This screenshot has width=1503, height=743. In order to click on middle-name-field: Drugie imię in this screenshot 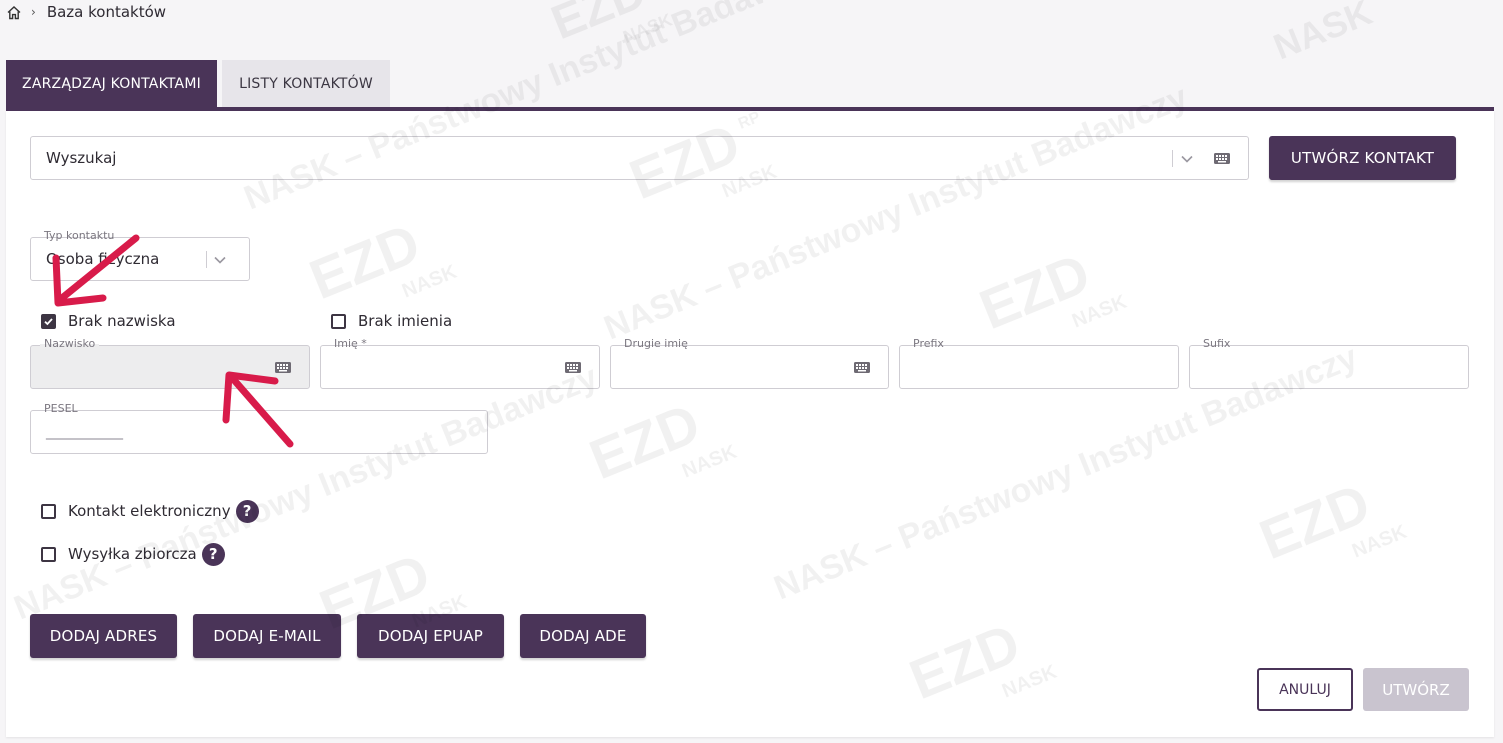, I will do `click(749, 363)`.